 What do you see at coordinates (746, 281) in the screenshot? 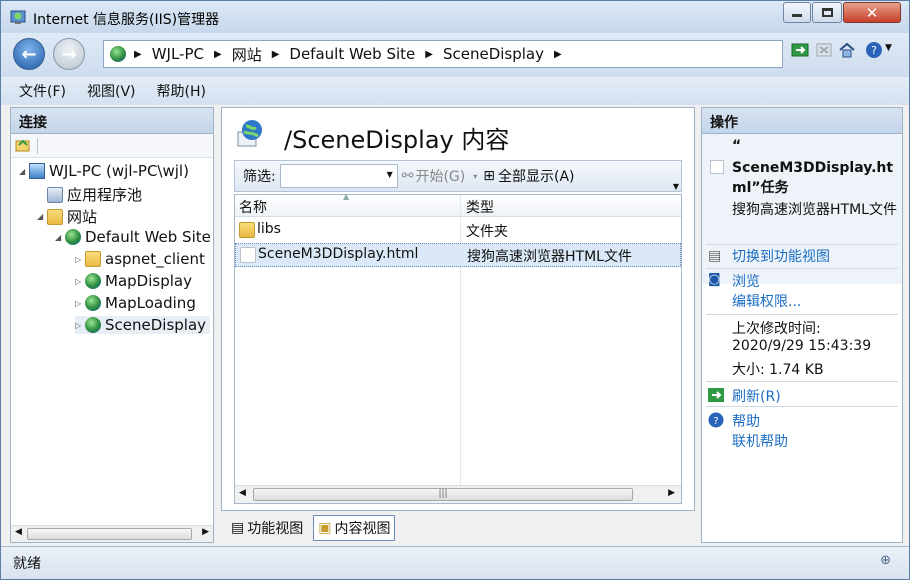
I see `browse-link: 浏览` at bounding box center [746, 281].